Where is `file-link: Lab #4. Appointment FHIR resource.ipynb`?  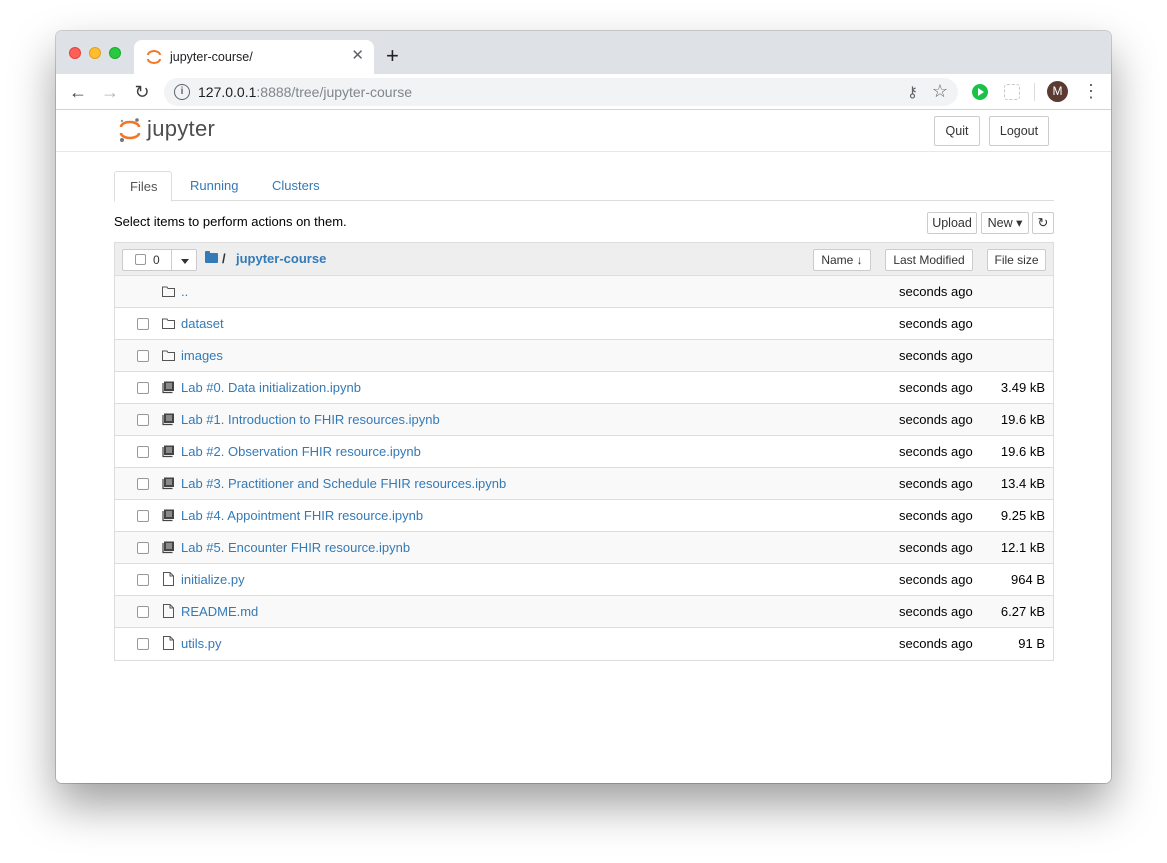 file-link: Lab #4. Appointment FHIR resource.ipynb is located at coordinates (302, 515).